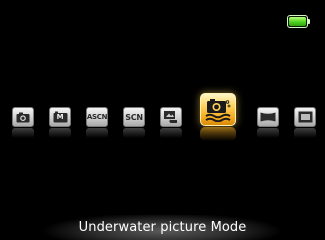 Image resolution: width=325 pixels, height=240 pixels. I want to click on mode-auto-button, so click(23, 117).